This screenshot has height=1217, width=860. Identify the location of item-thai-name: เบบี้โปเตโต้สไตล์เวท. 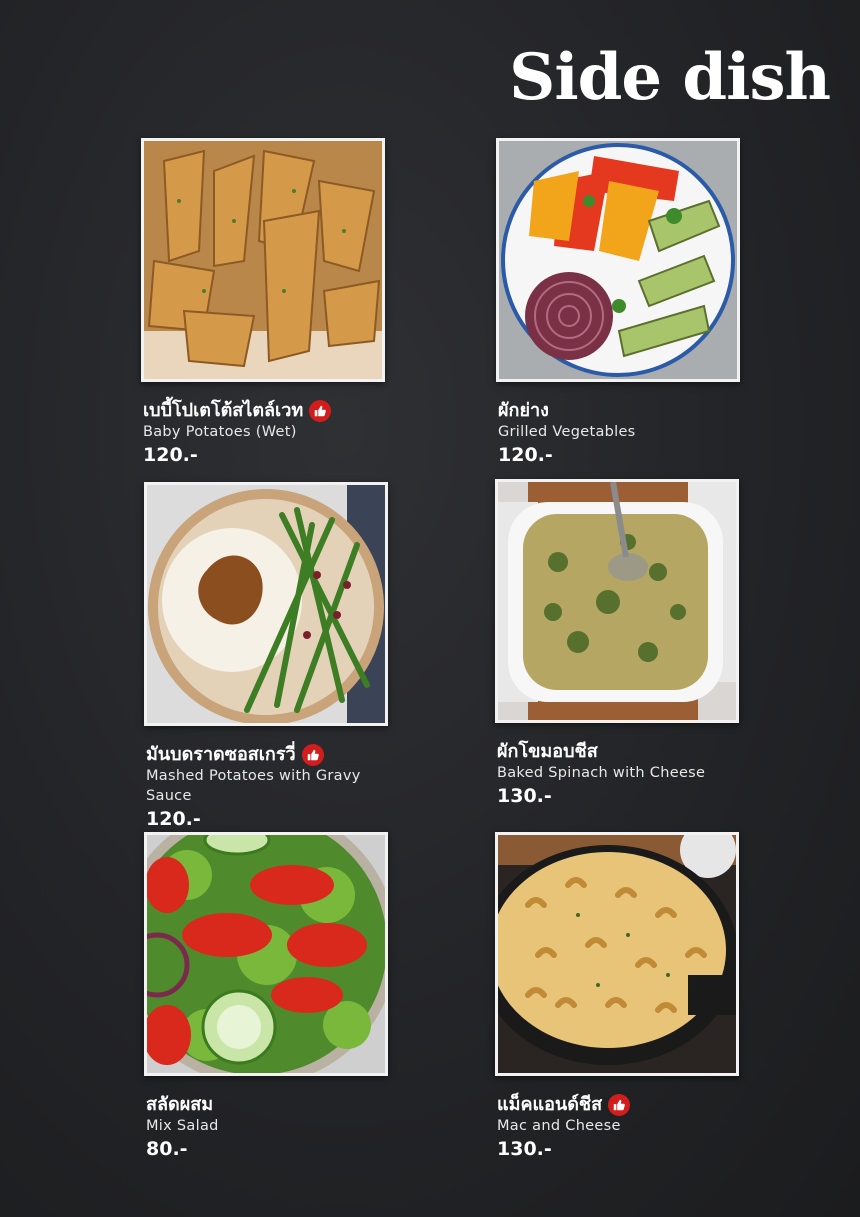
(264, 411).